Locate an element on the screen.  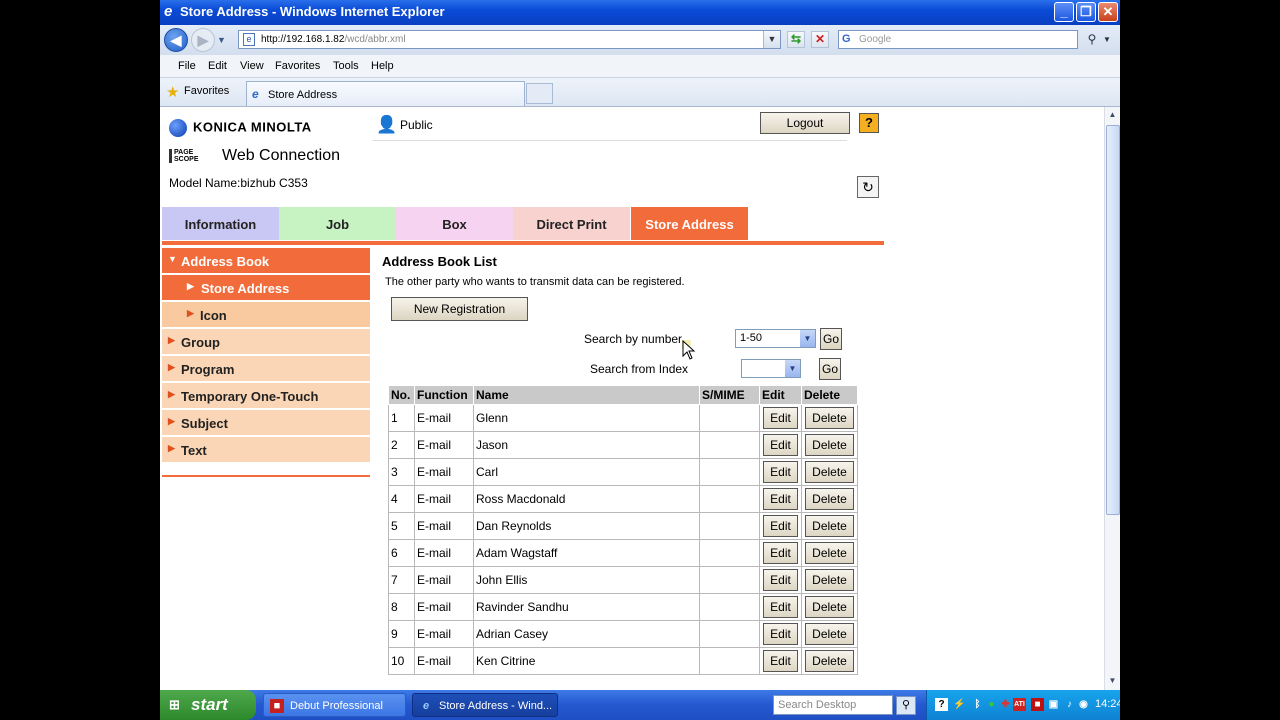
security-icon: ✚ is located at coordinates (1005, 704).